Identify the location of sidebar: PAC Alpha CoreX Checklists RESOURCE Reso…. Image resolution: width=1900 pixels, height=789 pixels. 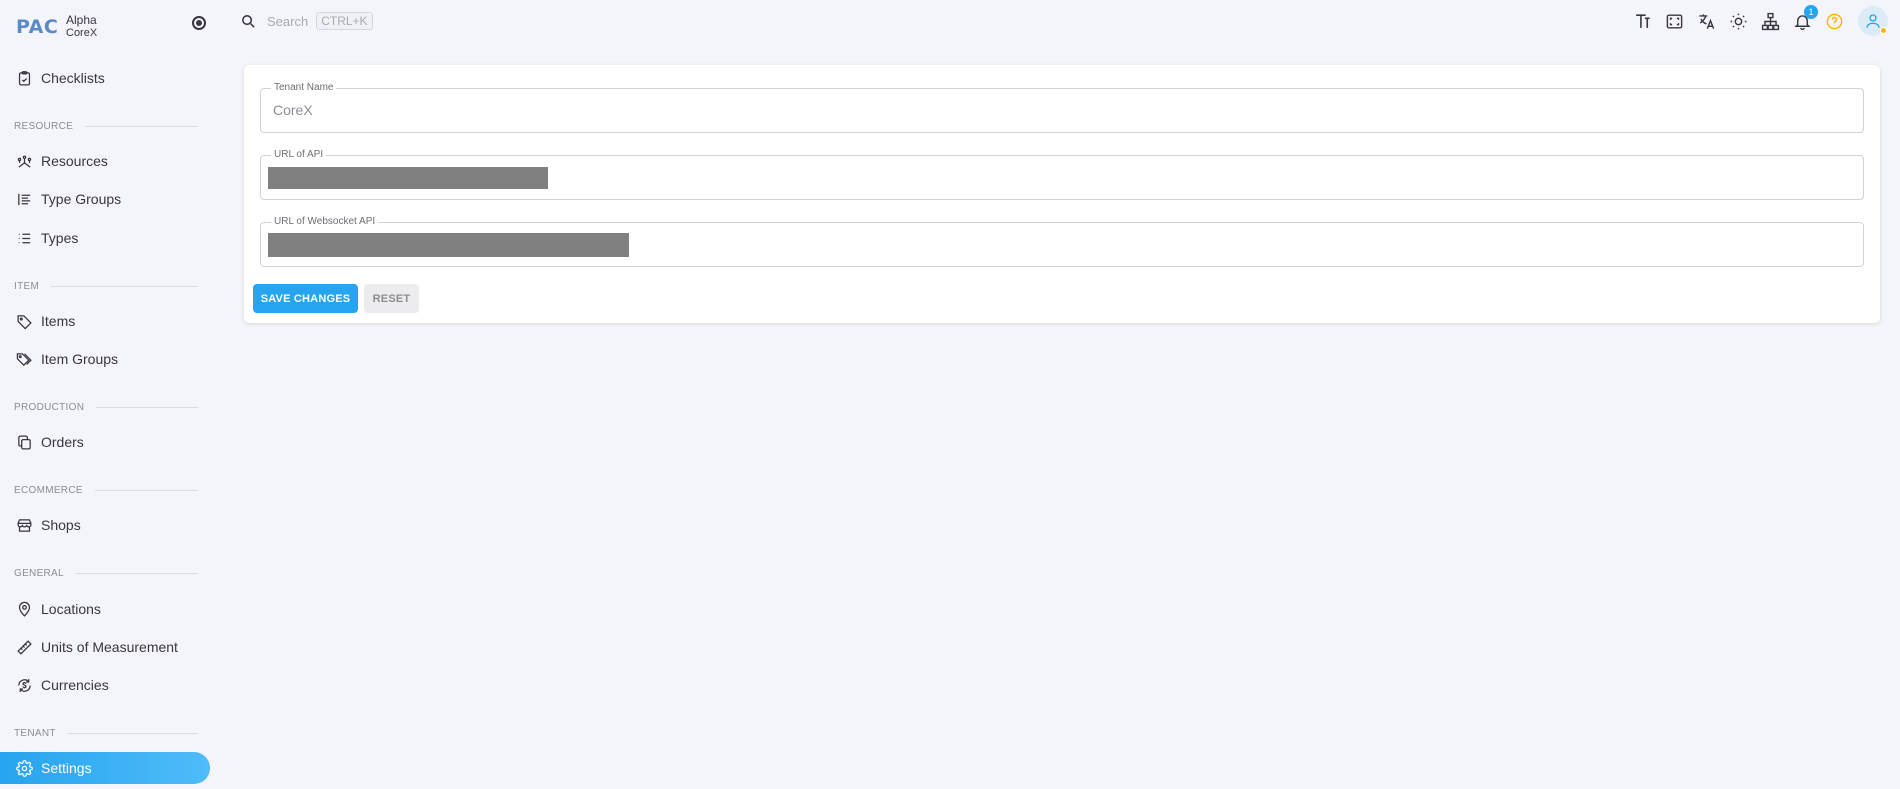
(105, 394).